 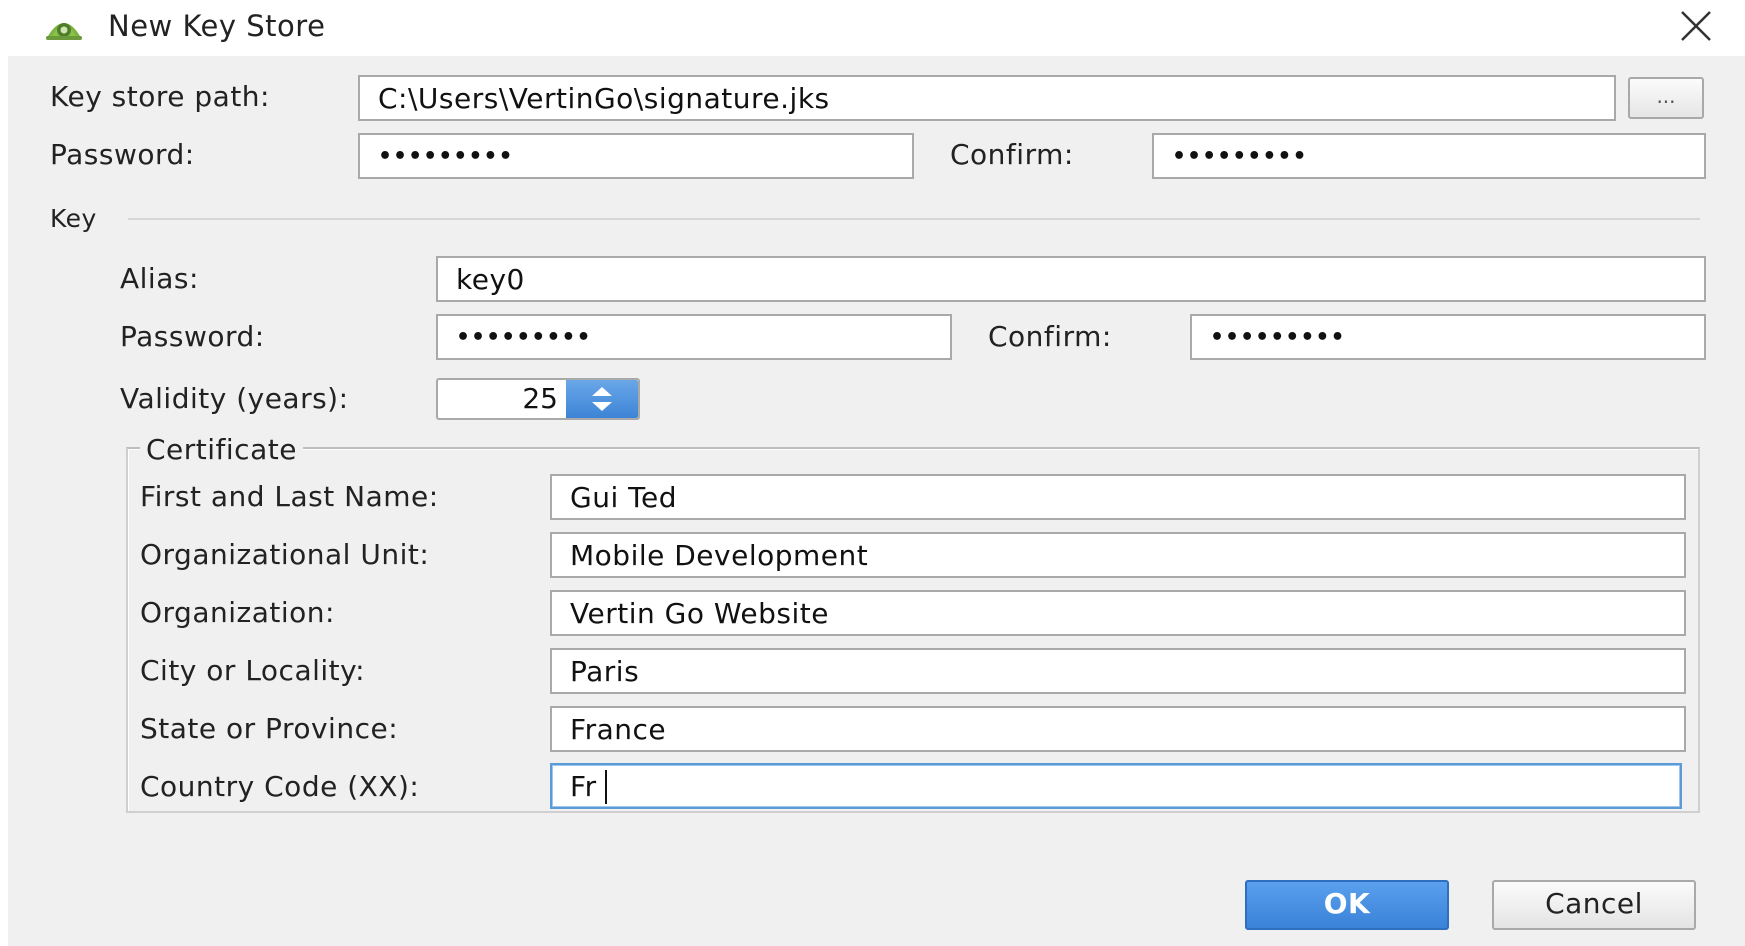 I want to click on state-province-input, so click(x=1118, y=729).